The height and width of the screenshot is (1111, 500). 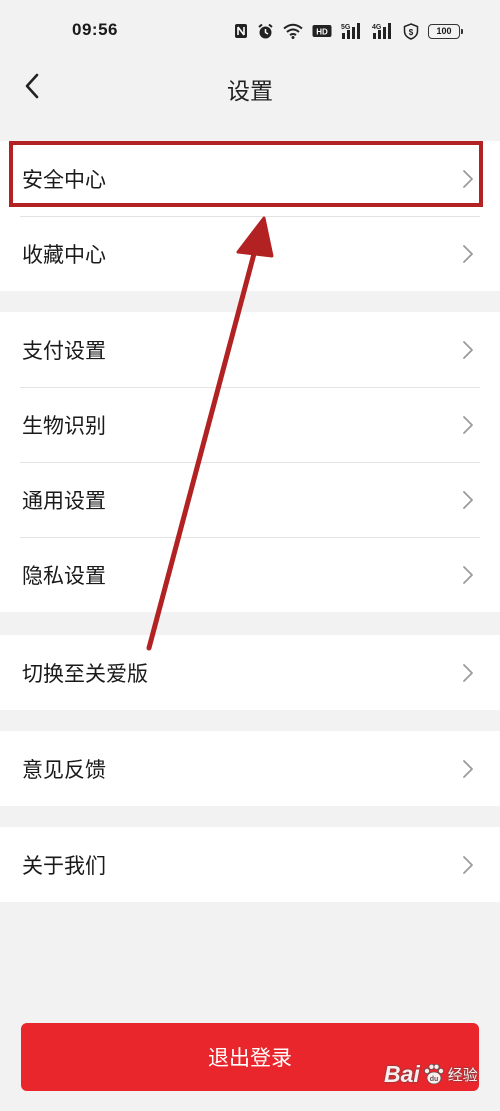 What do you see at coordinates (250, 574) in the screenshot?
I see `menu-item-privacy-settings: 隐私设置` at bounding box center [250, 574].